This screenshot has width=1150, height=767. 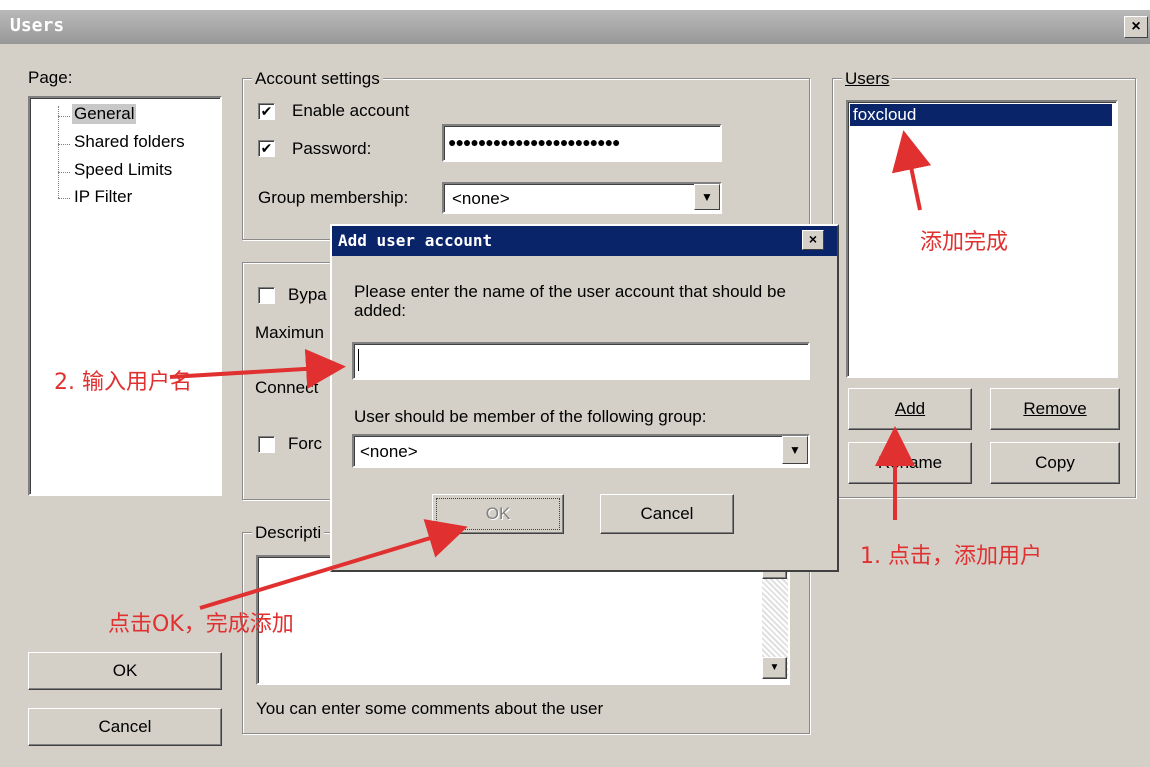 What do you see at coordinates (911, 170) in the screenshot?
I see `arrow-to-user` at bounding box center [911, 170].